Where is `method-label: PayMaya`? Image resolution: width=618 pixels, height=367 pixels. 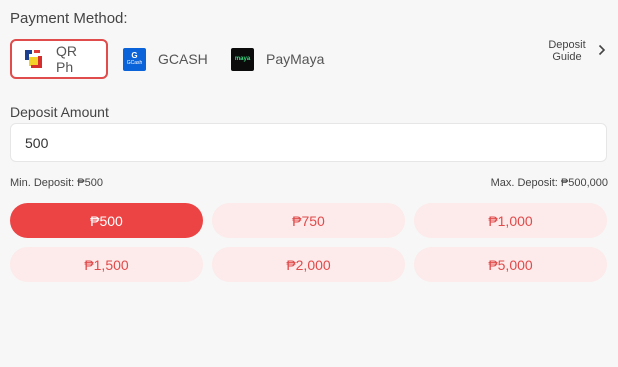
method-label: PayMaya is located at coordinates (295, 59).